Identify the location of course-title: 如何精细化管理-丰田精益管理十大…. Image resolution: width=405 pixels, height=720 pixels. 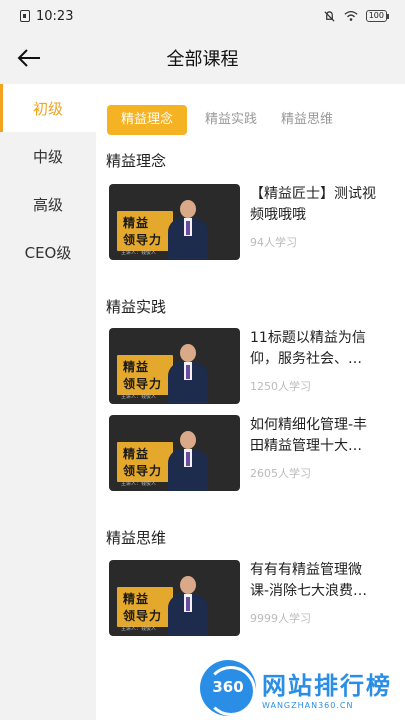
(309, 435).